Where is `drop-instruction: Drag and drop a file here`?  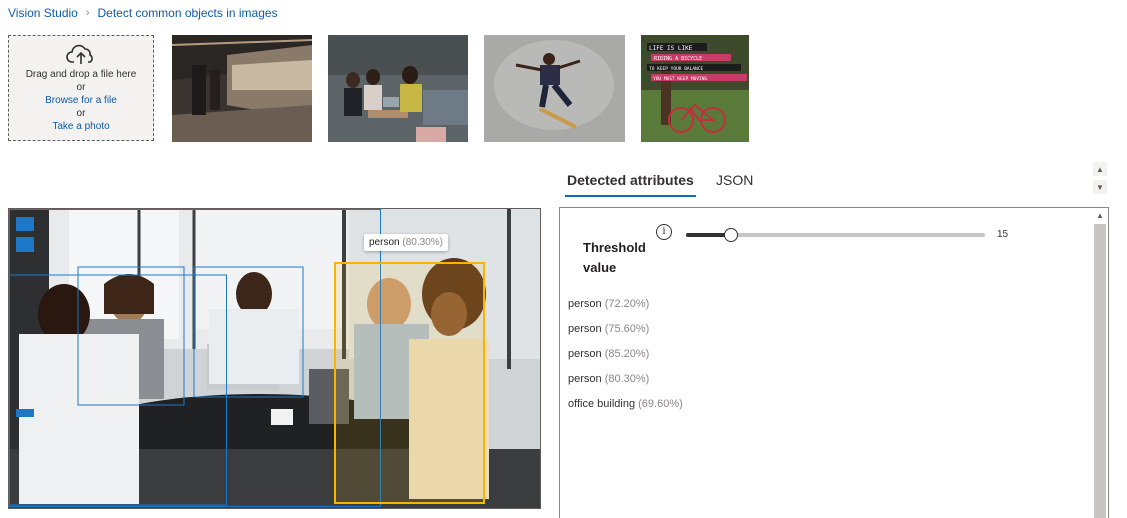
drop-instruction: Drag and drop a file here is located at coordinates (81, 74).